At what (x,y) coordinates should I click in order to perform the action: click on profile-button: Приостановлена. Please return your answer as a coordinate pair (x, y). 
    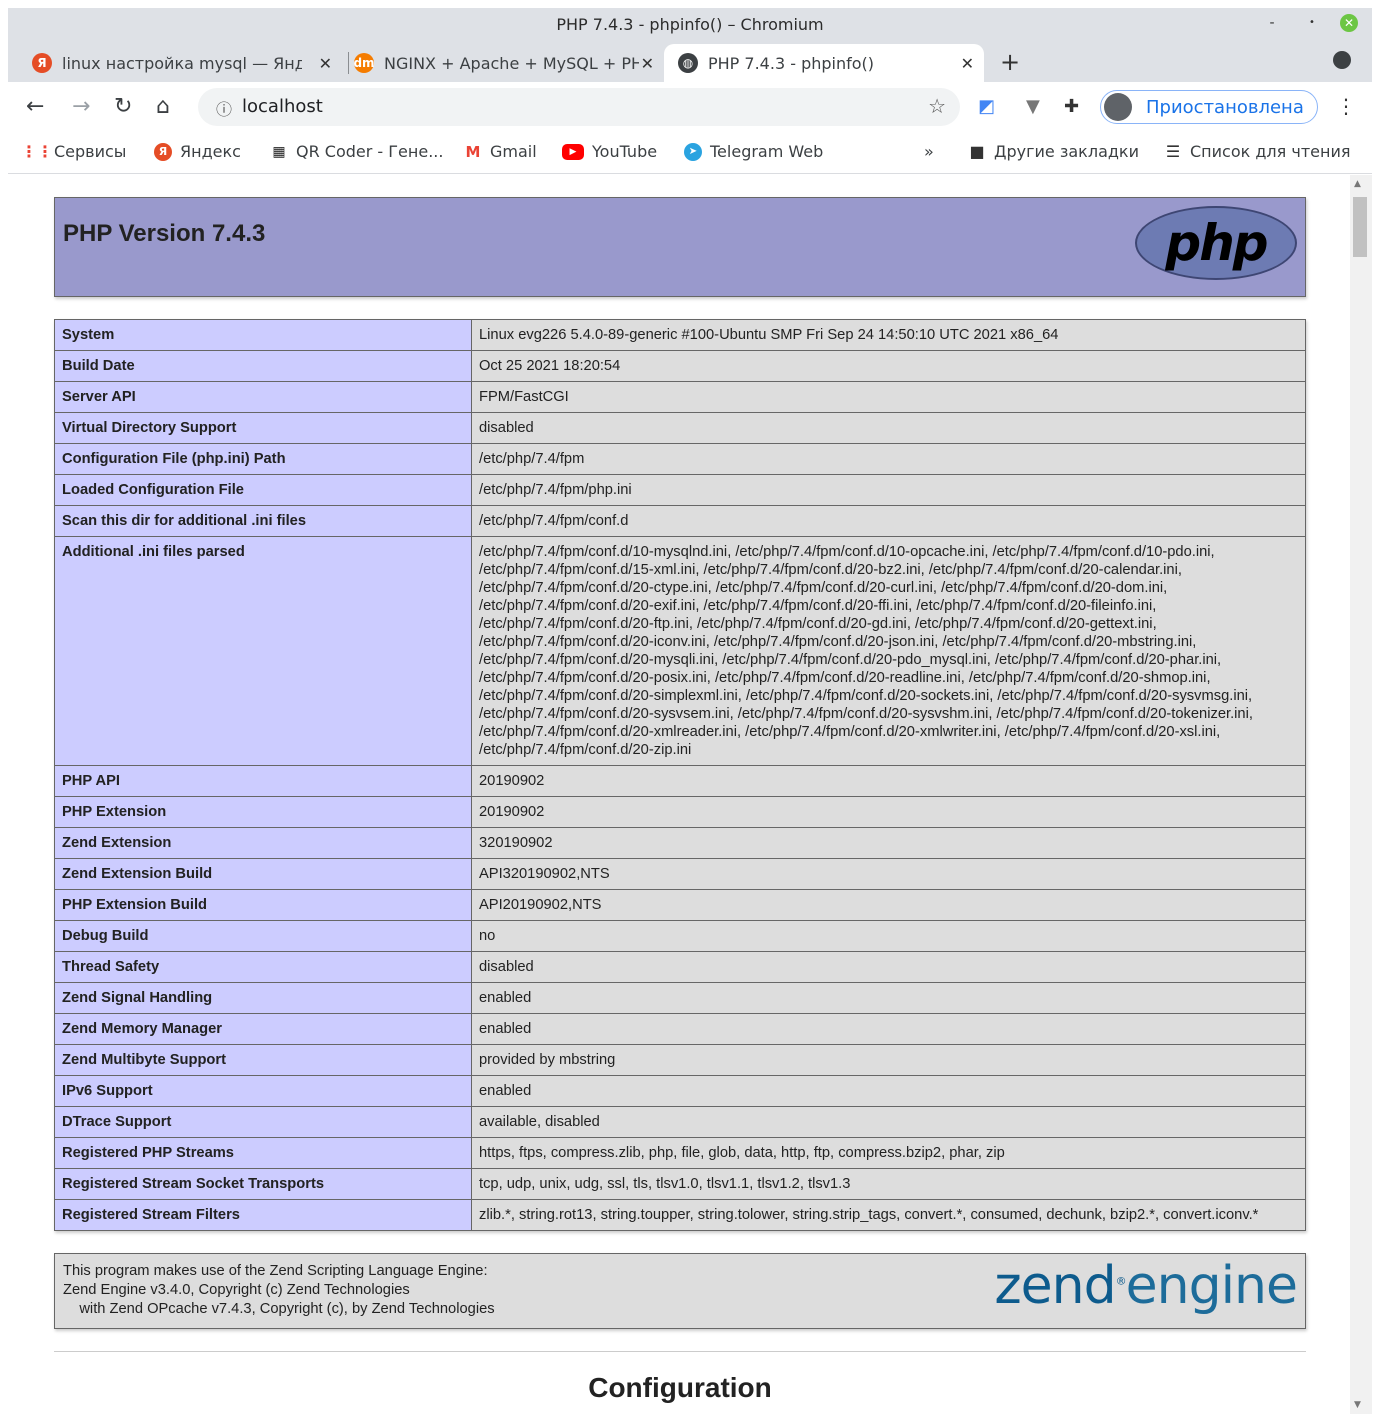
    Looking at the image, I should click on (1209, 107).